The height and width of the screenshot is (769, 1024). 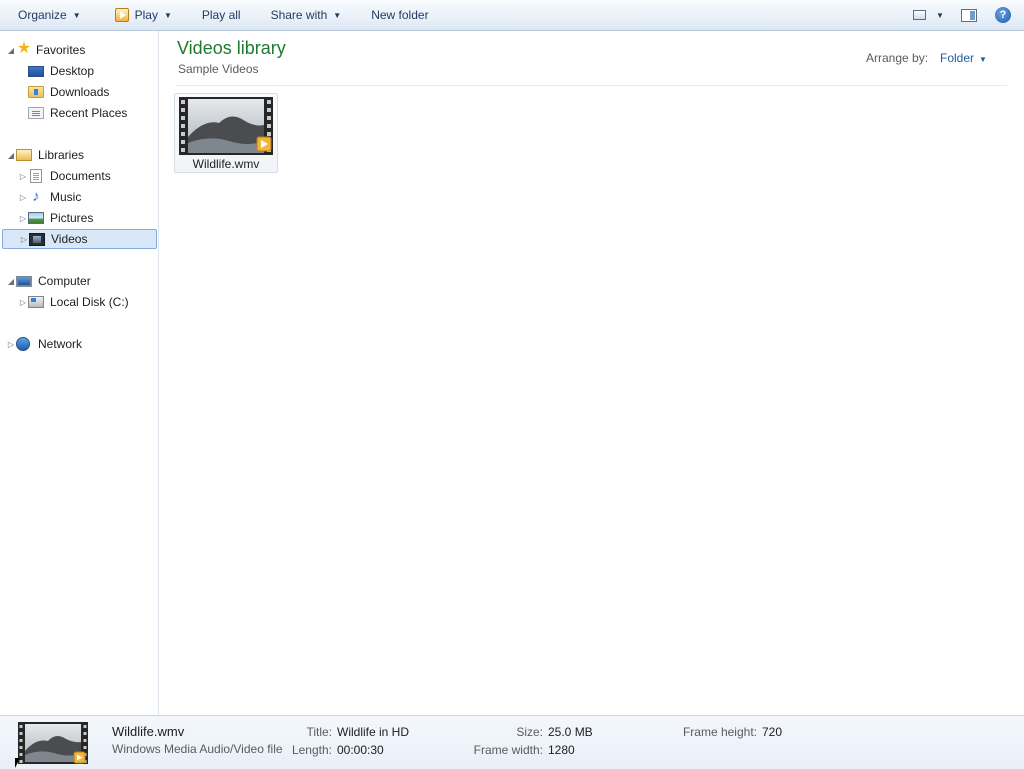 I want to click on nav-item-label: Videos, so click(x=69, y=239).